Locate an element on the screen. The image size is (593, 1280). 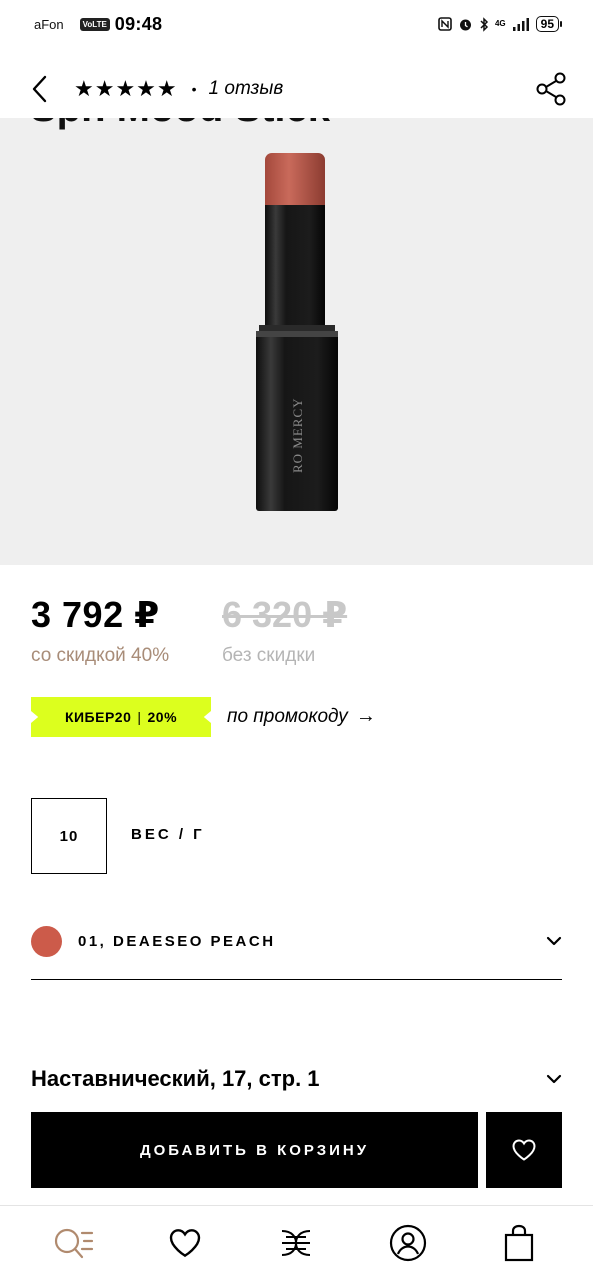
status-time: 09:48 is located at coordinates (138, 23).